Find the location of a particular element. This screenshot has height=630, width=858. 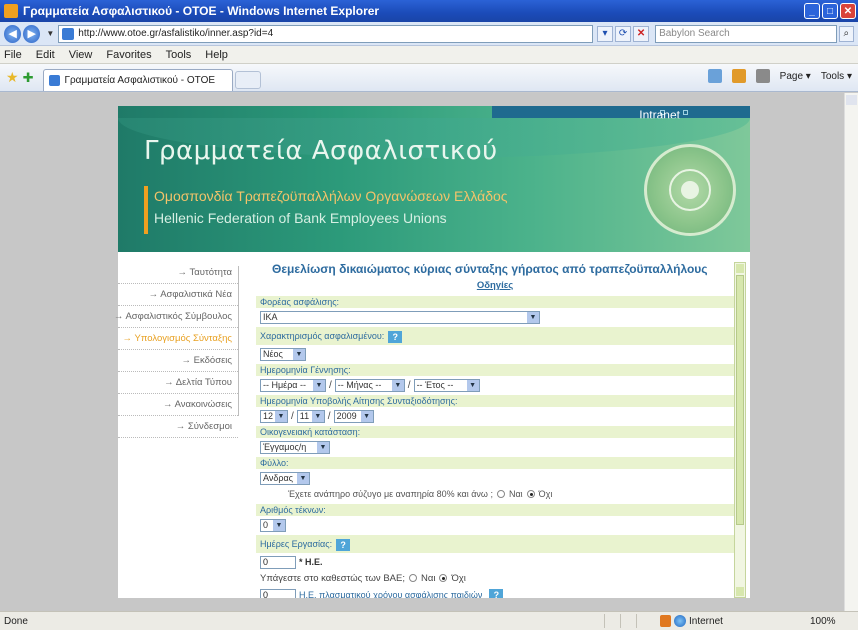

birth-month-select: -- Μήνας -- ▼ is located at coordinates (369, 385).